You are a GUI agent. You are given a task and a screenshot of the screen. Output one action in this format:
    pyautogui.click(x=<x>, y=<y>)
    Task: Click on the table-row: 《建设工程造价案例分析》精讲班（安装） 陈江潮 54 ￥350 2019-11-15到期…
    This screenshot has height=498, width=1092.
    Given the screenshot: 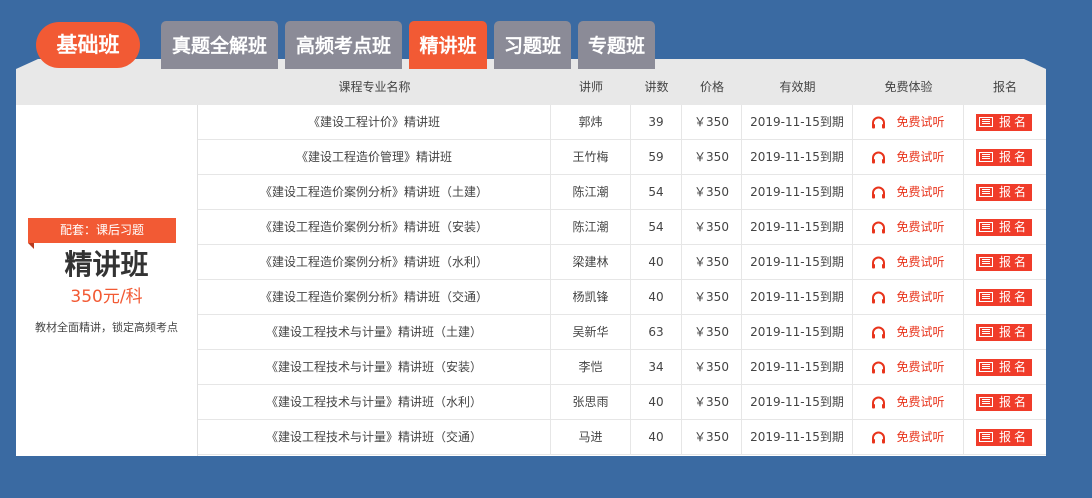 What is the action you would take?
    pyautogui.click(x=622, y=227)
    